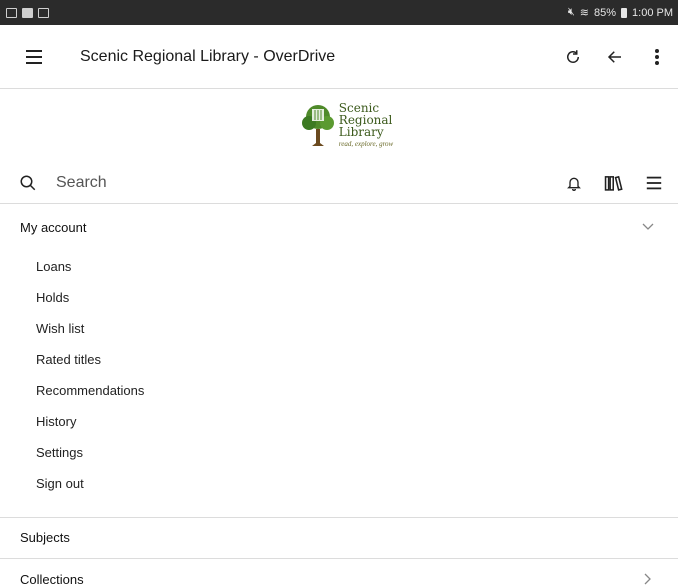 The height and width of the screenshot is (586, 678). I want to click on image-notification-icon, so click(11, 12).